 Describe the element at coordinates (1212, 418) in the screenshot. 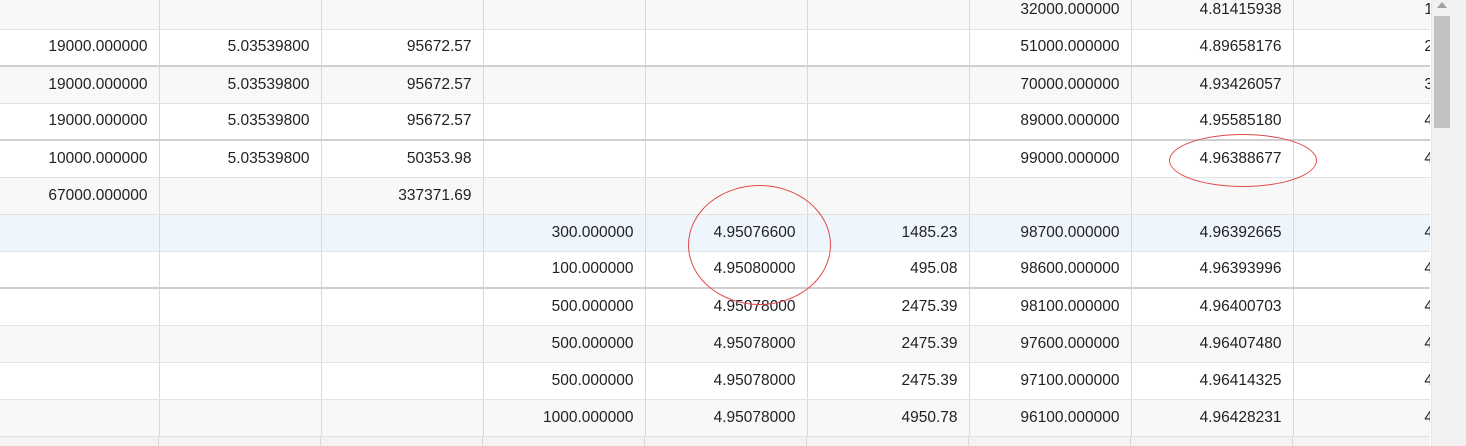

I see `table-cell: 4.96428231` at that location.